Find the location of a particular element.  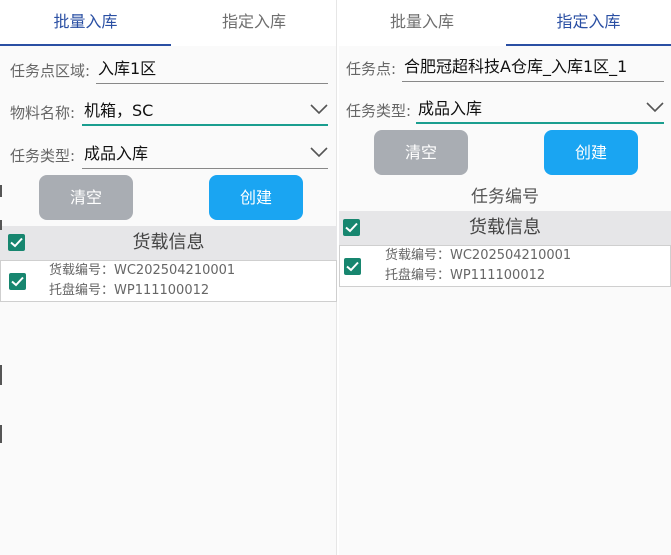

task-area-label: 任务点区域: is located at coordinates (50, 71).